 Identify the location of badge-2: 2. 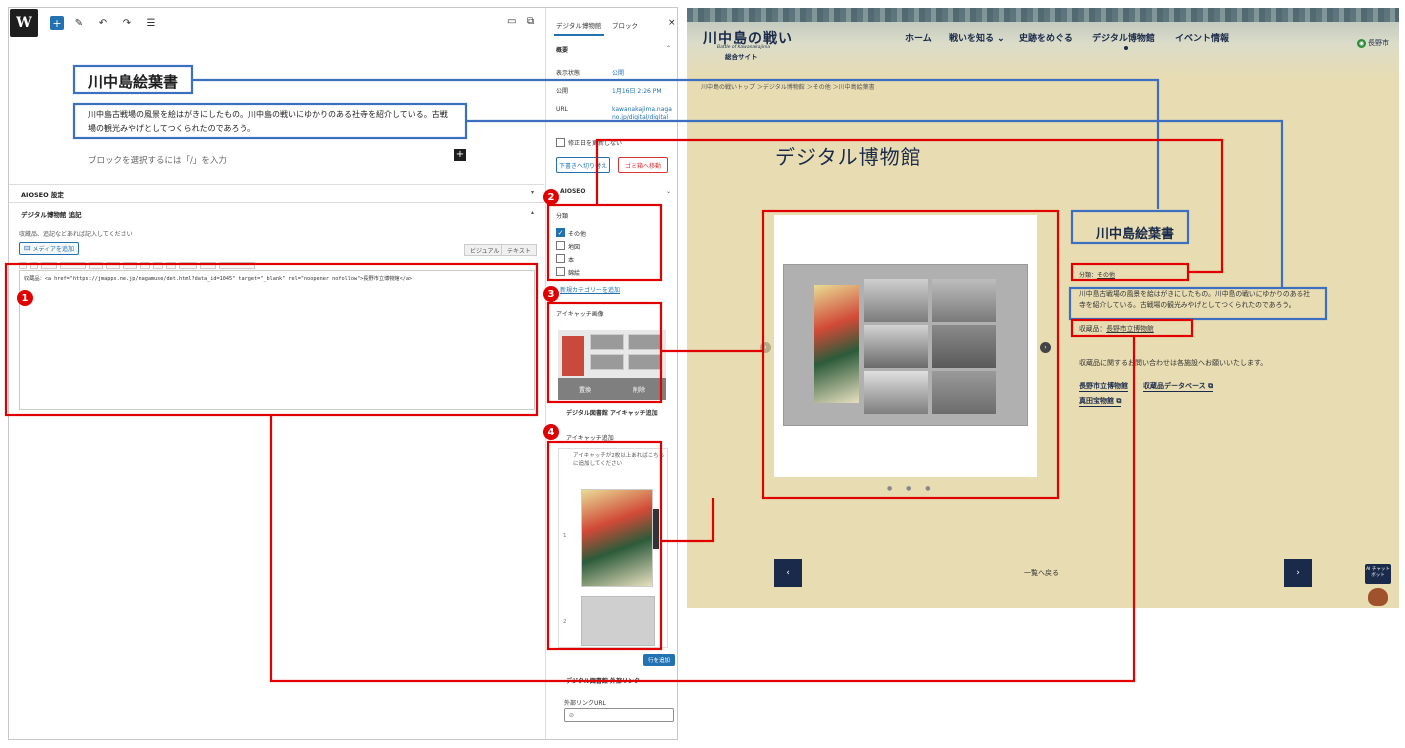
(551, 197).